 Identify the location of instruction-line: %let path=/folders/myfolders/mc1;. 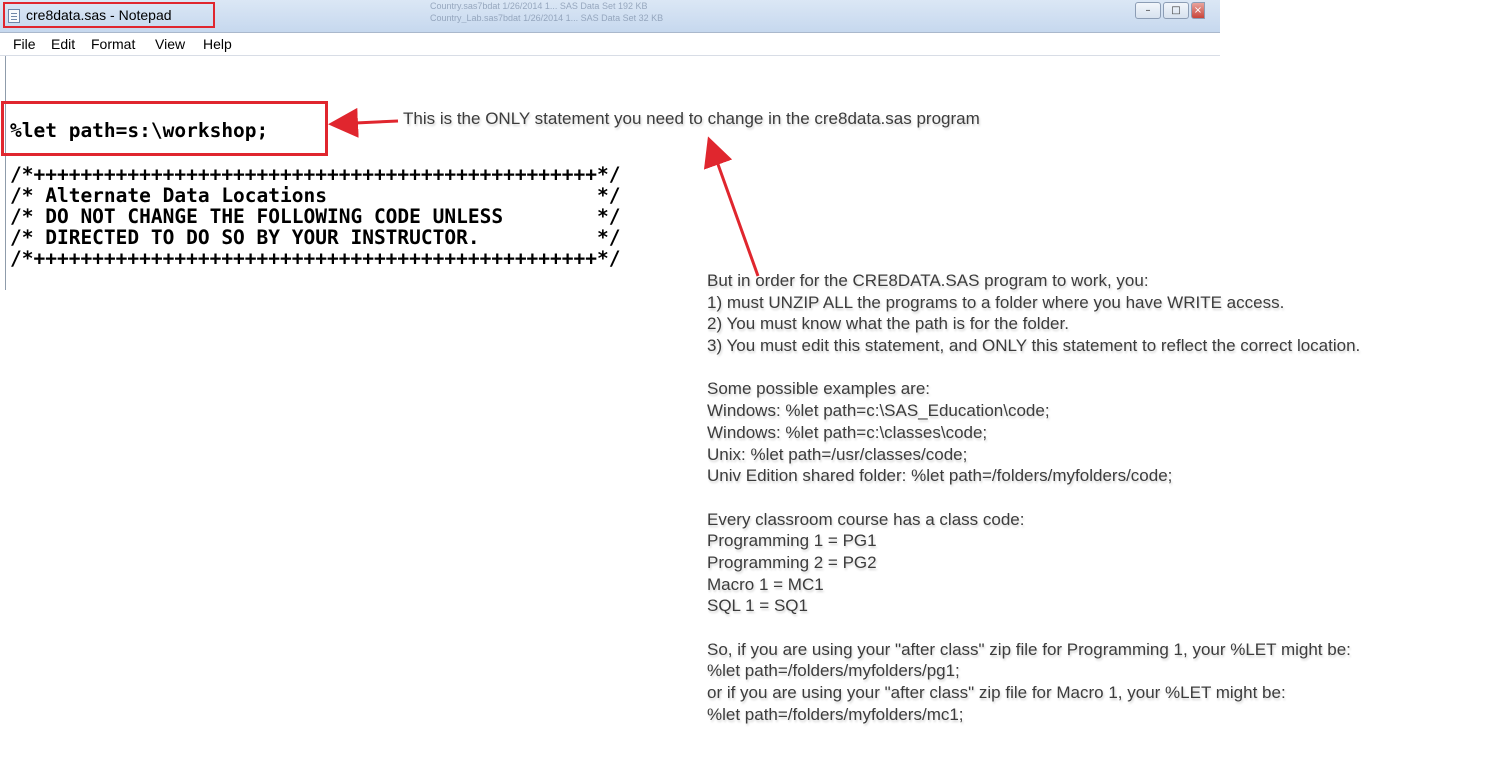
(835, 714).